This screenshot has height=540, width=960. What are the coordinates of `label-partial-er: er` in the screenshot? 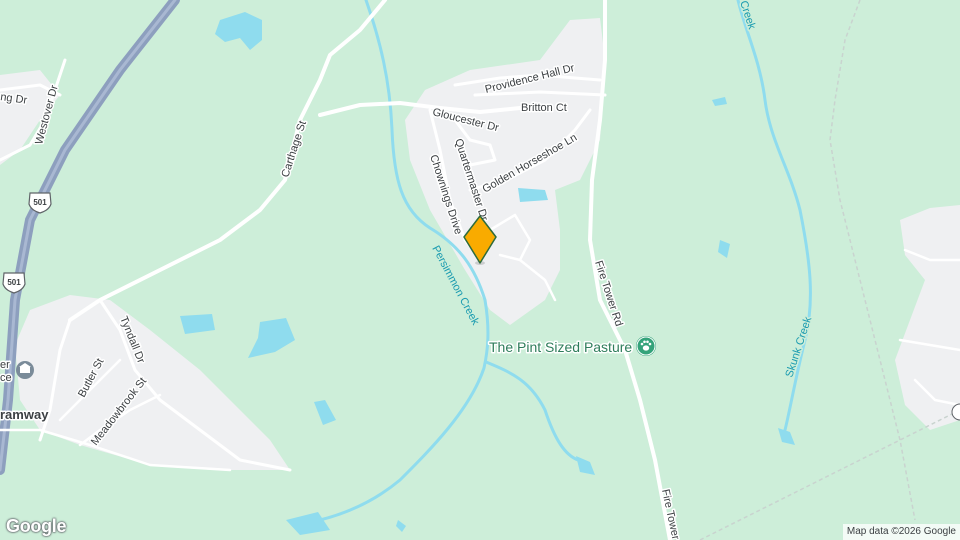 It's located at (5, 365).